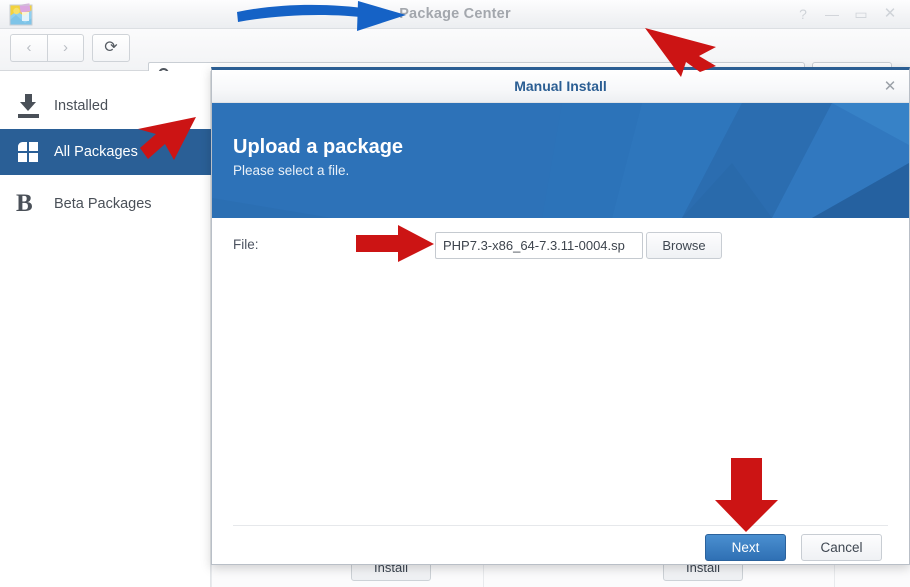  What do you see at coordinates (65, 48) in the screenshot?
I see `forward-button: ›` at bounding box center [65, 48].